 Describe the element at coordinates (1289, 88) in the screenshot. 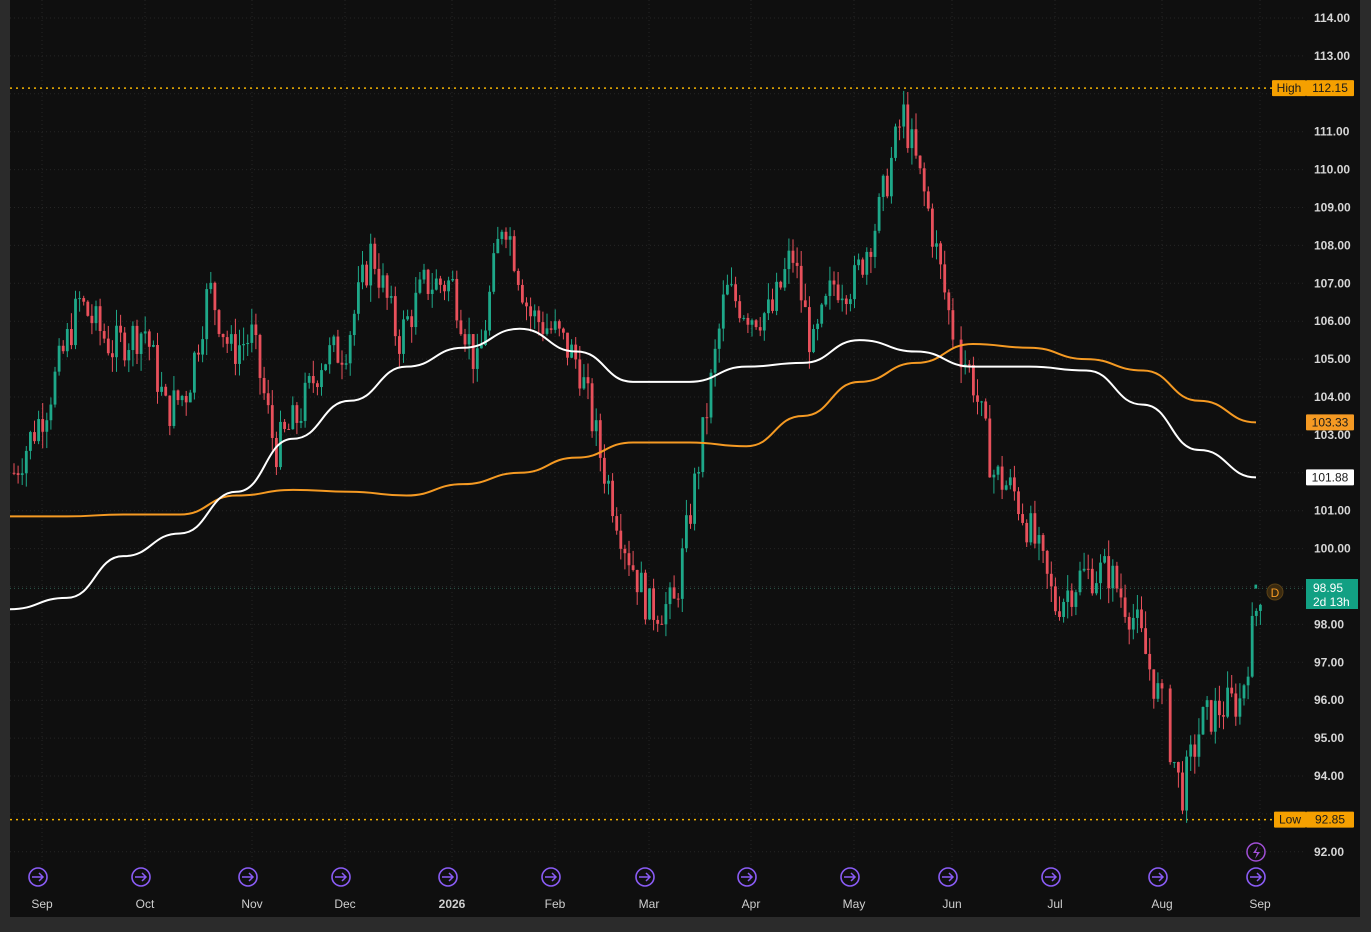

I see `high-label-tag: High` at that location.